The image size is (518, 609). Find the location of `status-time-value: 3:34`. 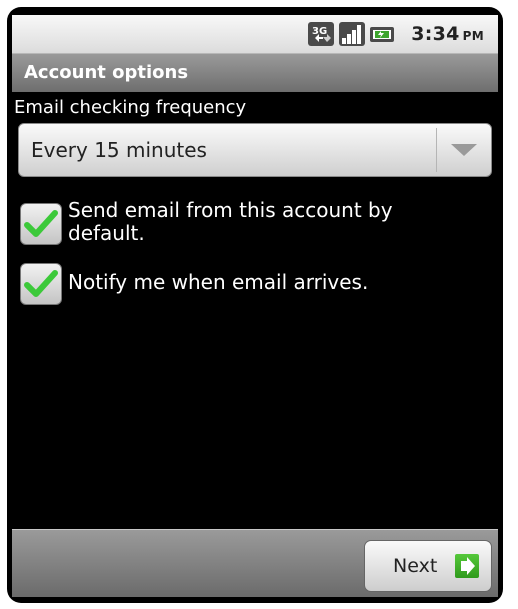

status-time-value: 3:34 is located at coordinates (435, 34).